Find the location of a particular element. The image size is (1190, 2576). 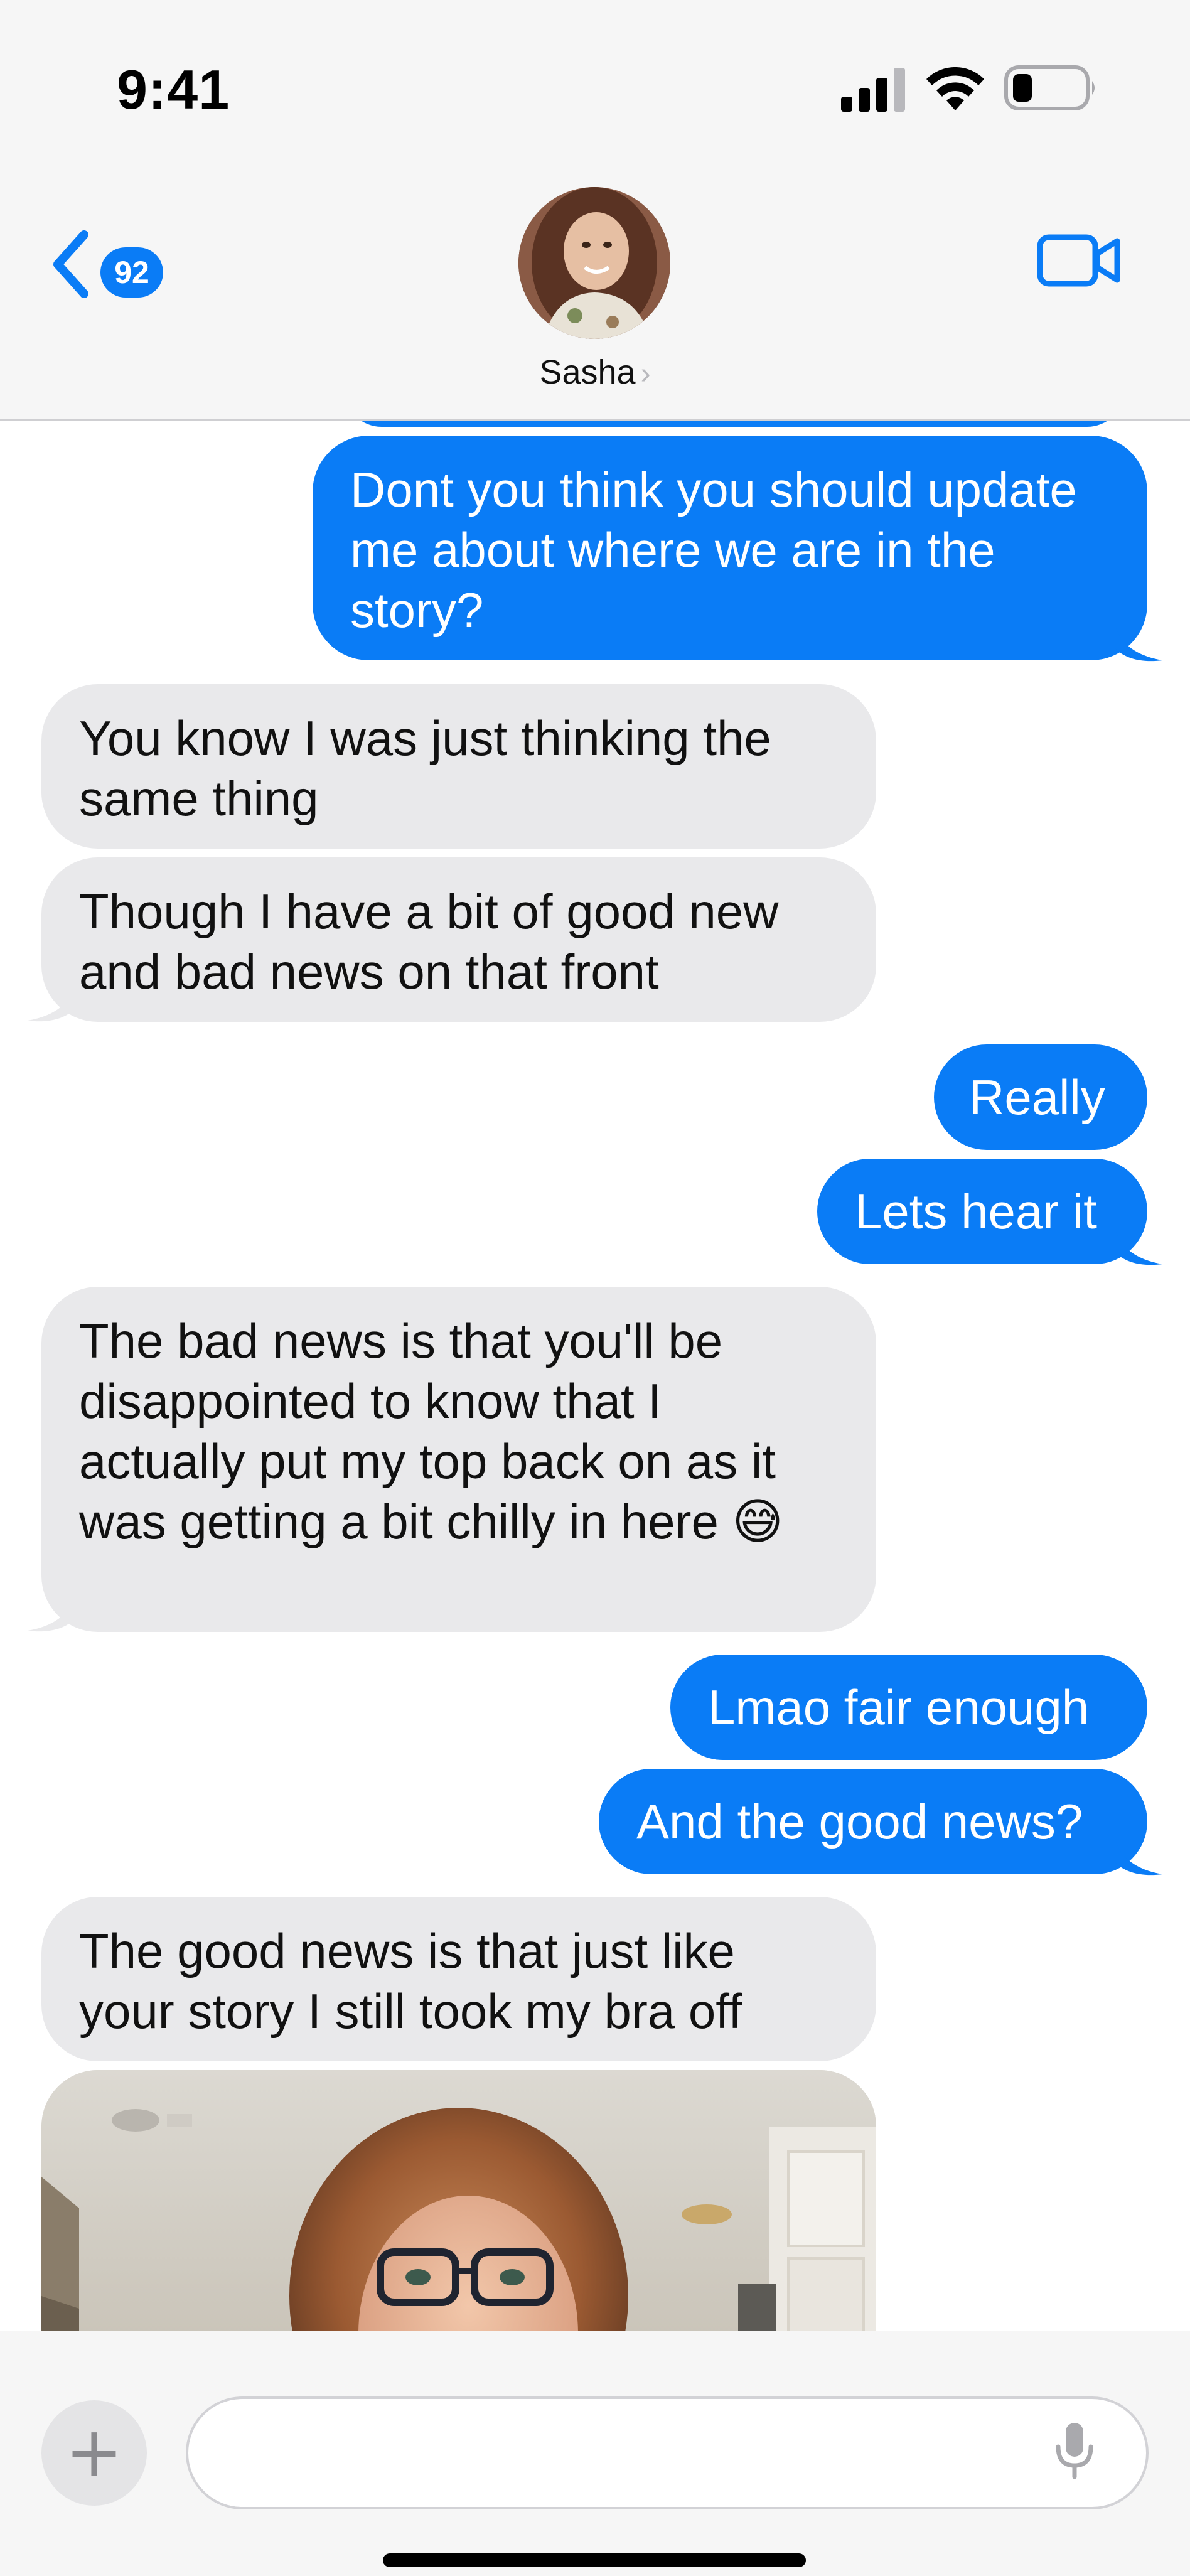

plus-button: + is located at coordinates (94, 2453).